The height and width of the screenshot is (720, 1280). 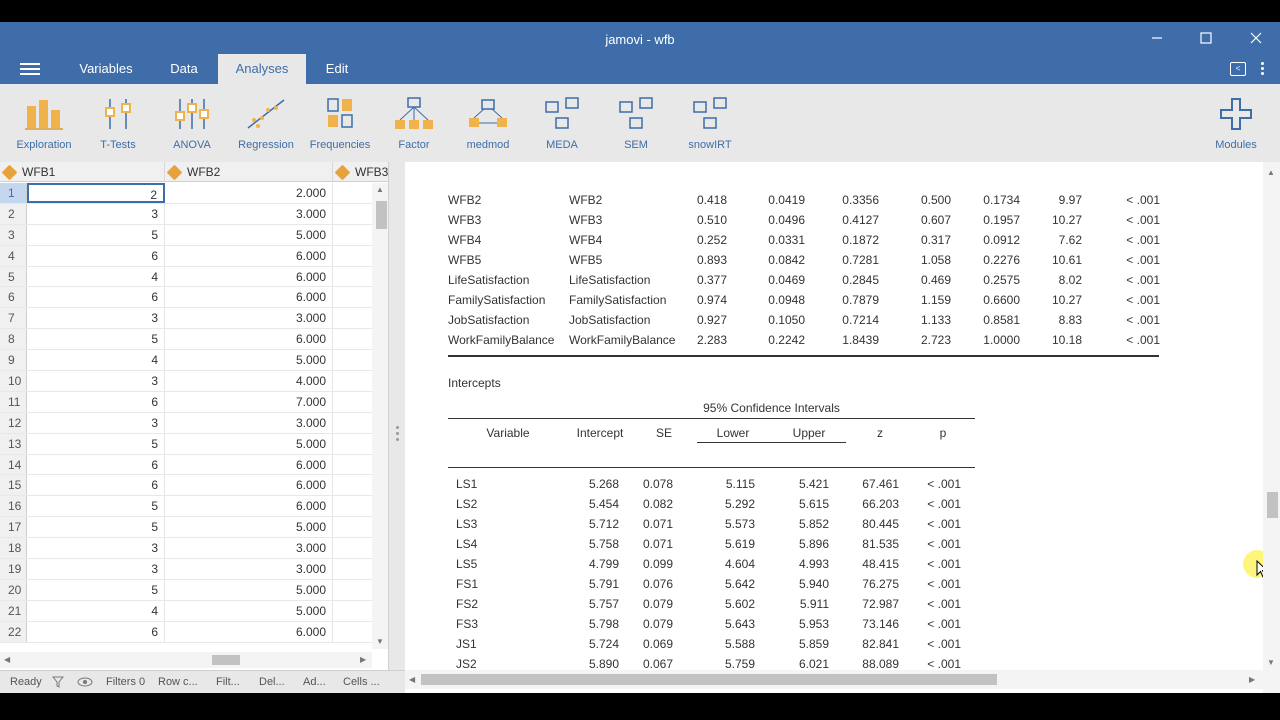 What do you see at coordinates (360, 172) in the screenshot?
I see `column-header-wfb3: WFB3` at bounding box center [360, 172].